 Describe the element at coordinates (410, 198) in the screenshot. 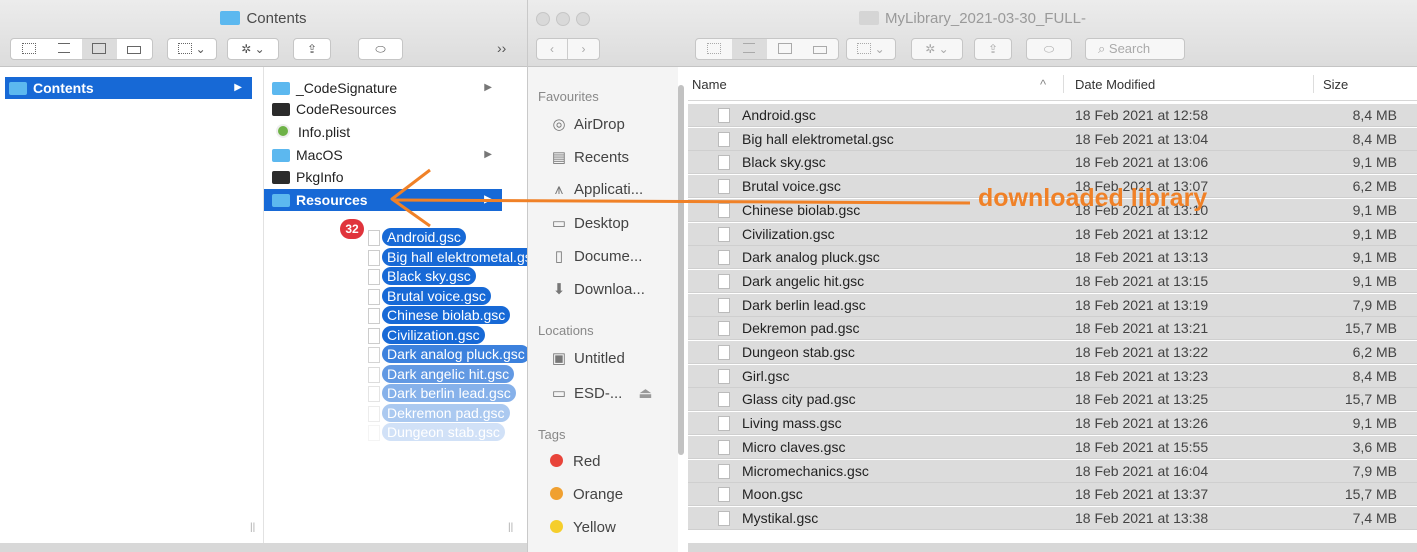

I see `arrow-head` at that location.